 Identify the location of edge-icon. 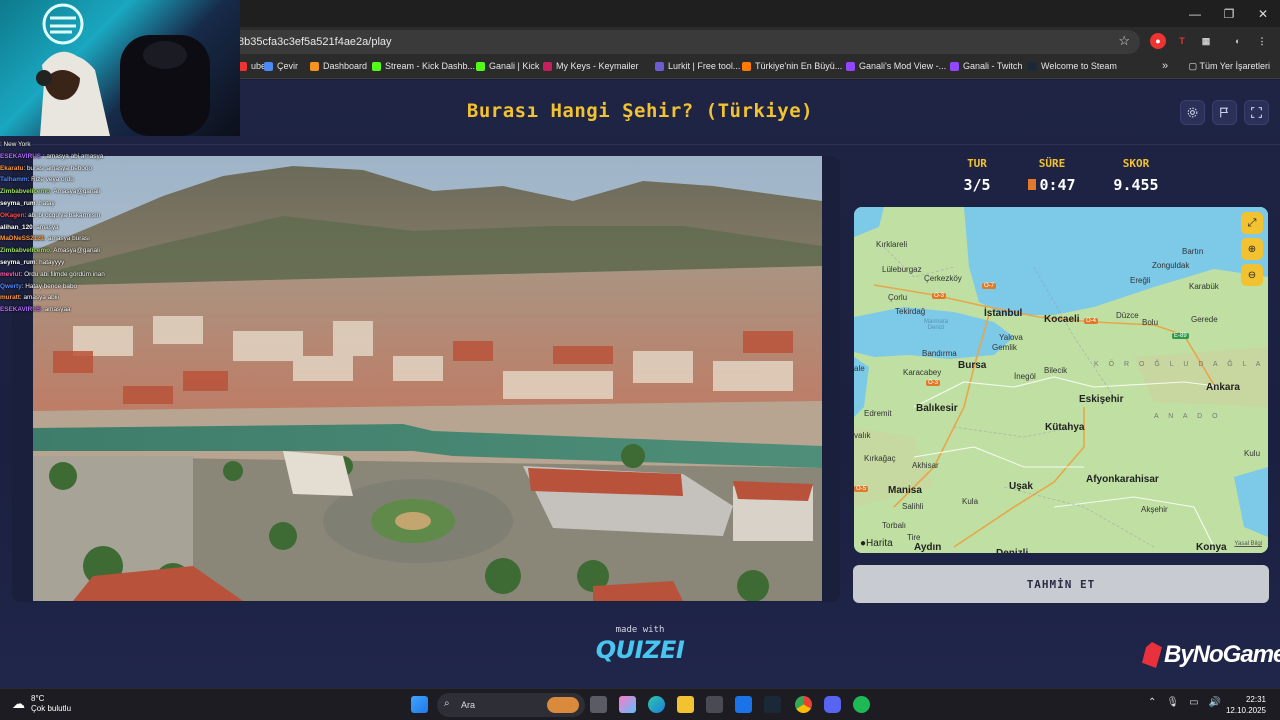
(656, 704).